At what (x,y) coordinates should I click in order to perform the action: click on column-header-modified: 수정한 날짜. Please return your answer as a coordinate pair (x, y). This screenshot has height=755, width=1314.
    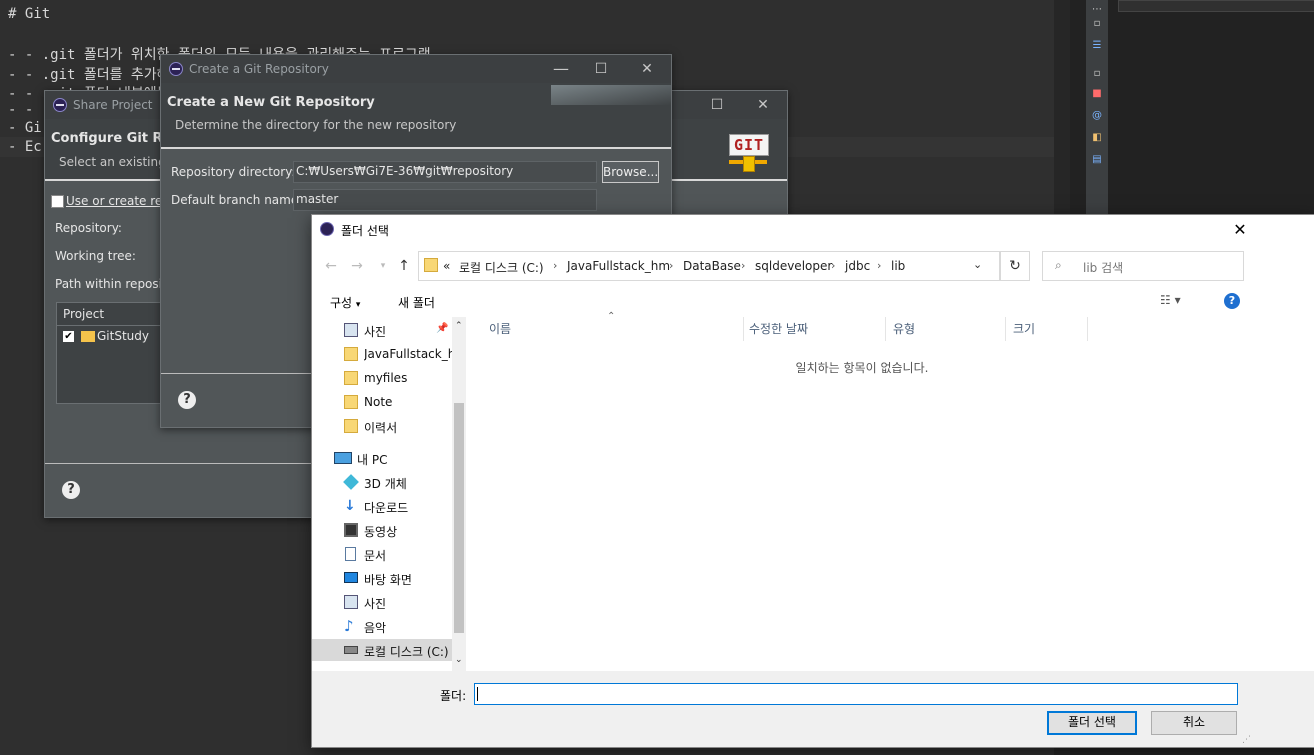
    Looking at the image, I should click on (778, 329).